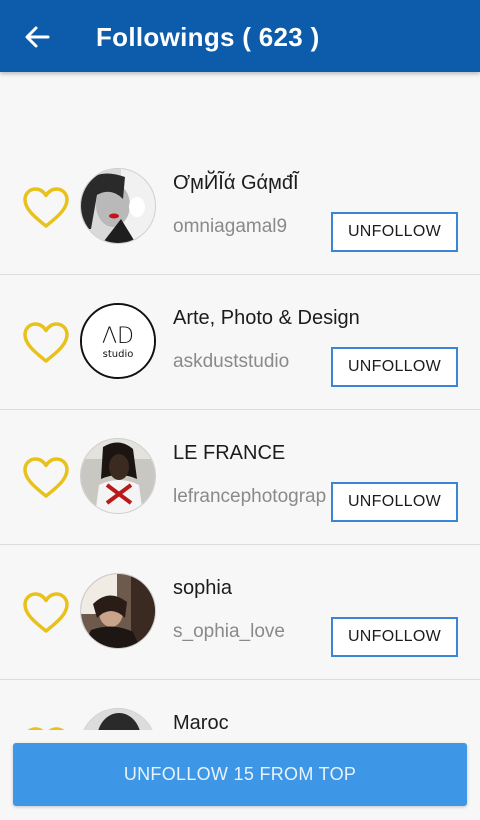 This screenshot has width=480, height=820. I want to click on avatar: ΛD studio, so click(118, 341).